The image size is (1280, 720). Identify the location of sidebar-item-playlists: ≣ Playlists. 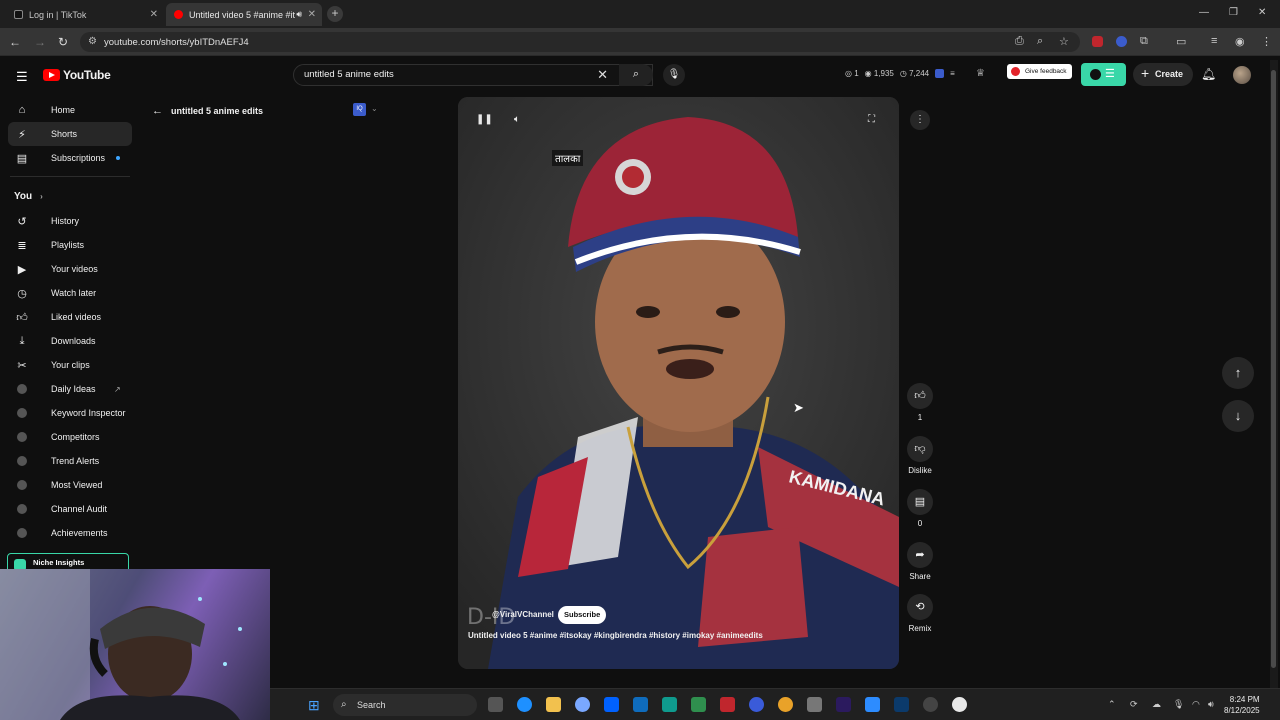
(70, 245).